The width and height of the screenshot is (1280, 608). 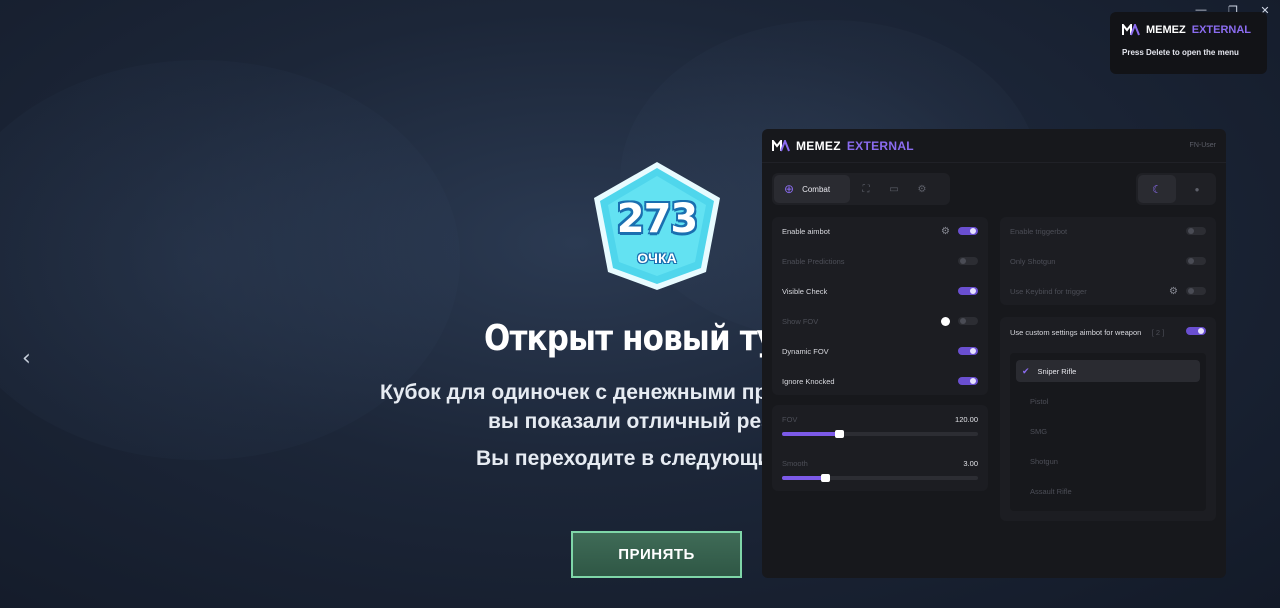 I want to click on menu-header: MEMEZ EXTERNAL FN-User, so click(x=994, y=146).